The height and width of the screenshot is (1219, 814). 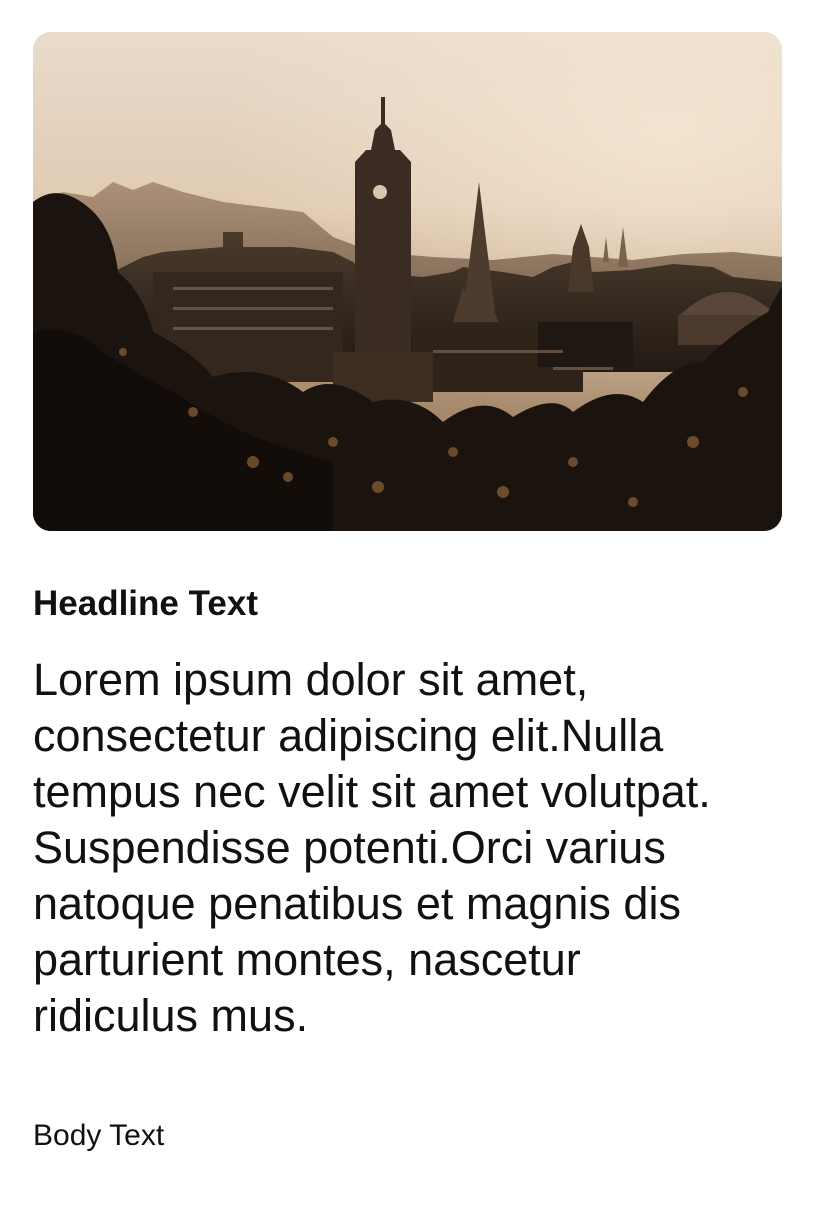 What do you see at coordinates (357, 903) in the screenshot?
I see `lead-line: natoque penatibus et magnis dis` at bounding box center [357, 903].